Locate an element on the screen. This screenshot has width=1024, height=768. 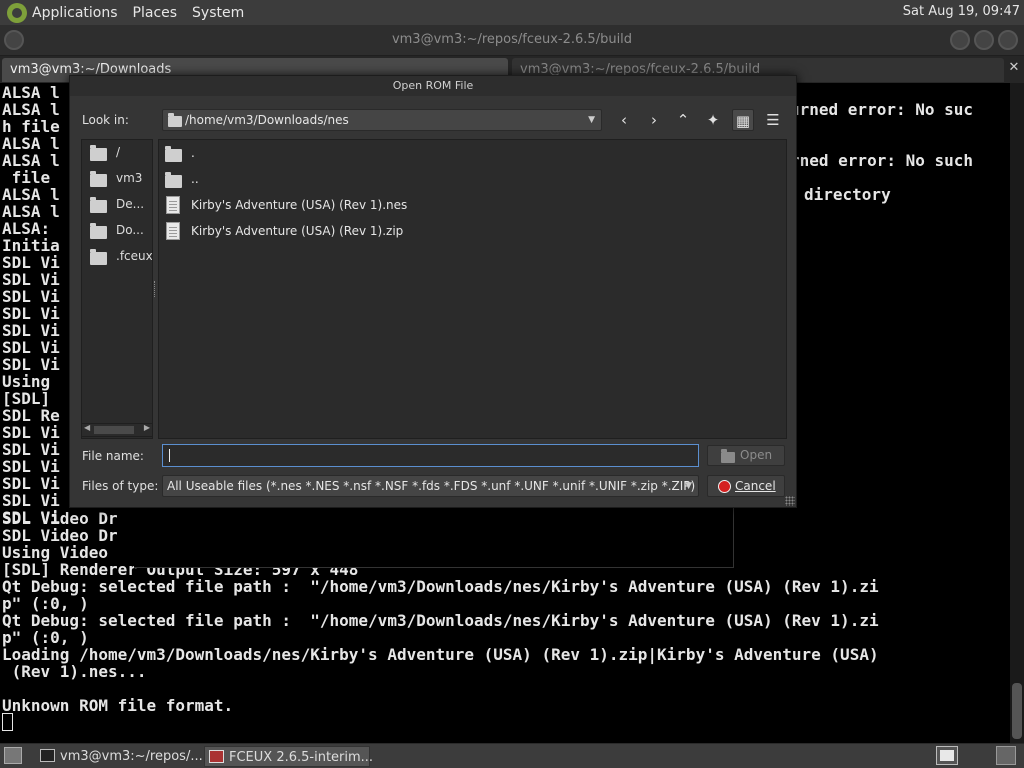
stop-icon is located at coordinates (724, 486).